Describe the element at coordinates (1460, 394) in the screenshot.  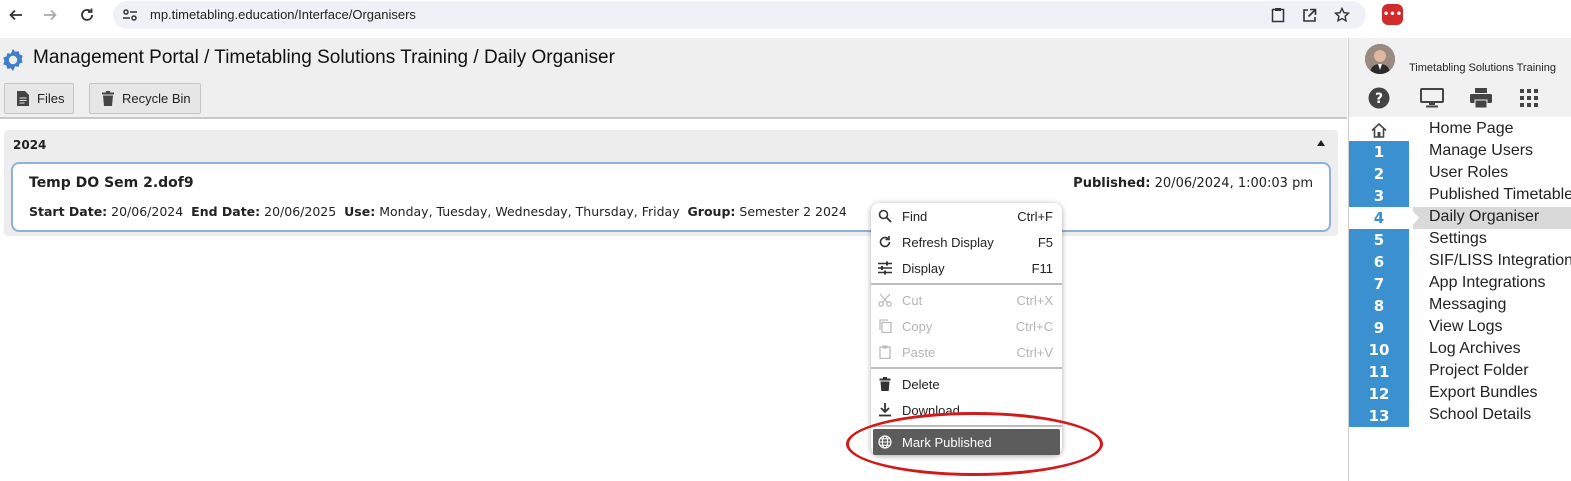
I see `sidebar-item-export-bundles: 12 Export Bundles` at that location.